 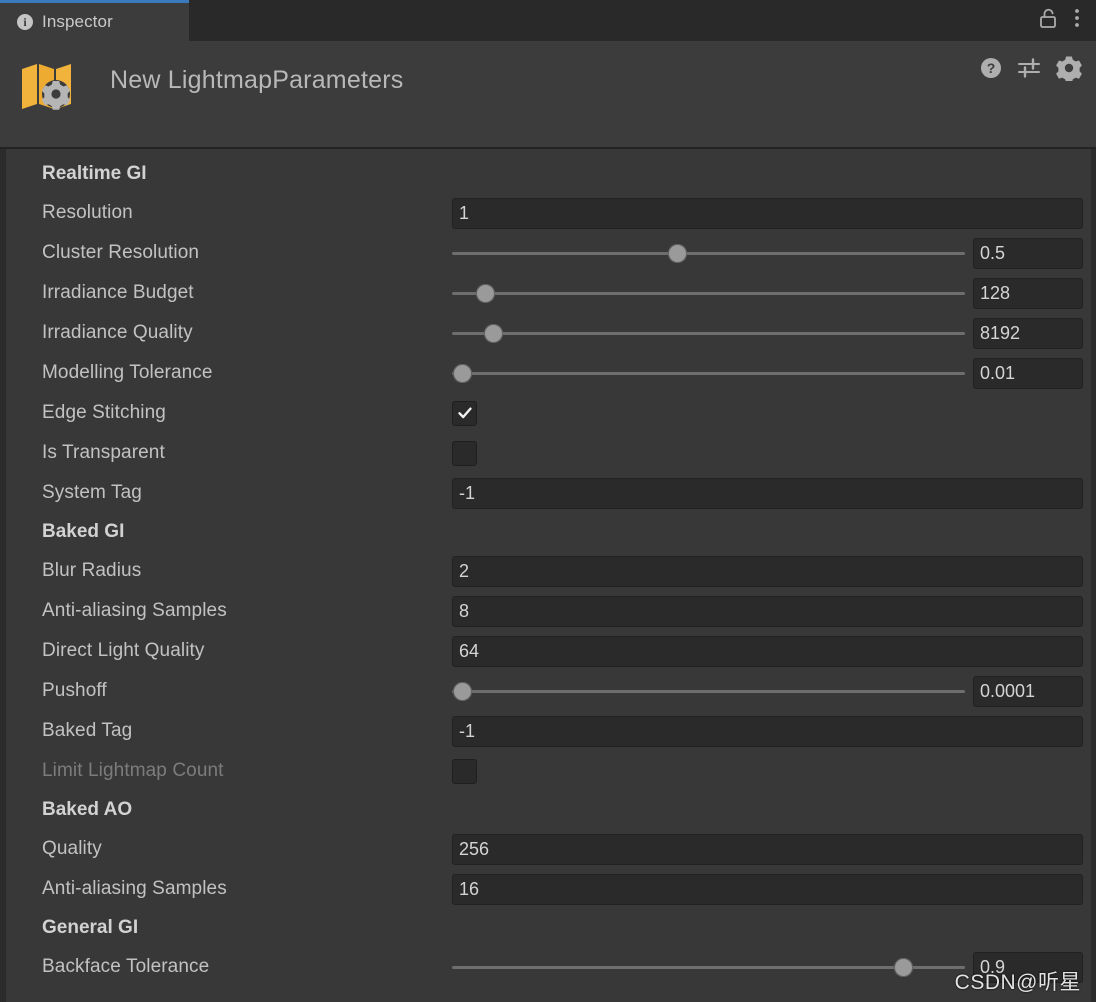 I want to click on kebab-menu-icon, so click(x=1077, y=20).